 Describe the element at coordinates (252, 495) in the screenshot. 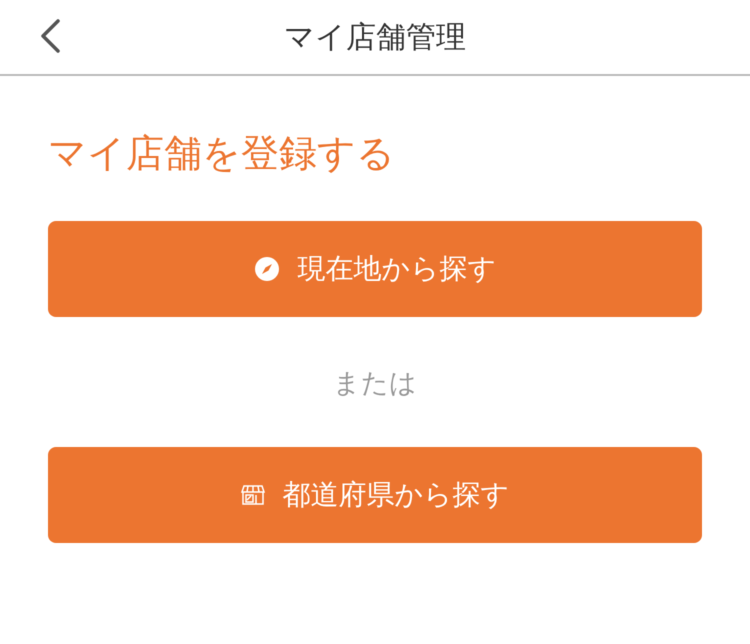

I see `store-icon` at that location.